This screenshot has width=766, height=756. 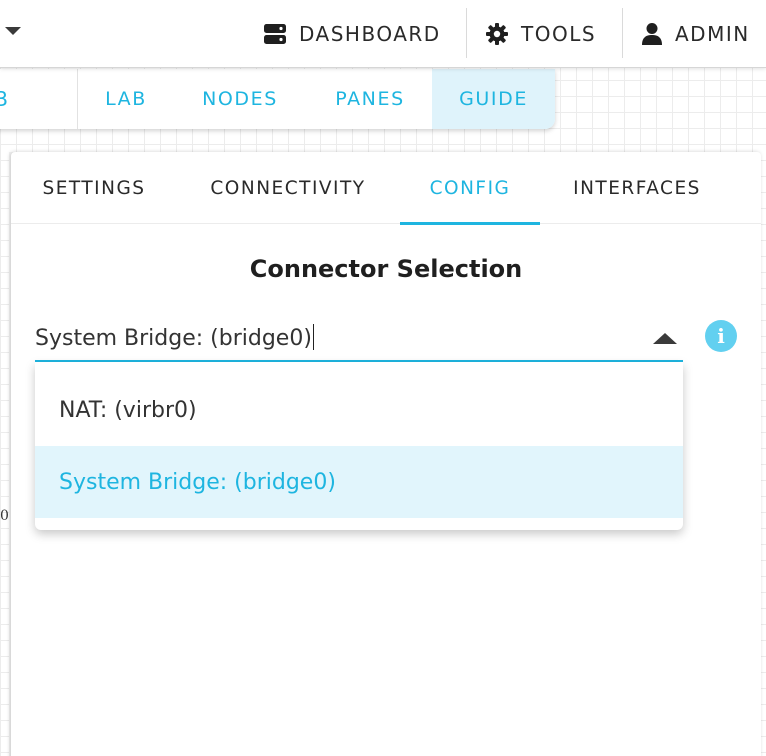 I want to click on tools-button: TOOLS, so click(x=540, y=34).